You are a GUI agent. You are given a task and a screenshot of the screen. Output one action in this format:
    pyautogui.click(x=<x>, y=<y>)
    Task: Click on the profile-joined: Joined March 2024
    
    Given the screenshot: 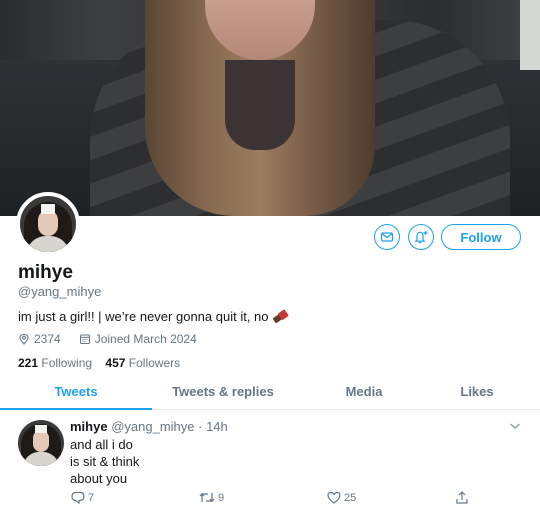 What is the action you would take?
    pyautogui.click(x=145, y=339)
    